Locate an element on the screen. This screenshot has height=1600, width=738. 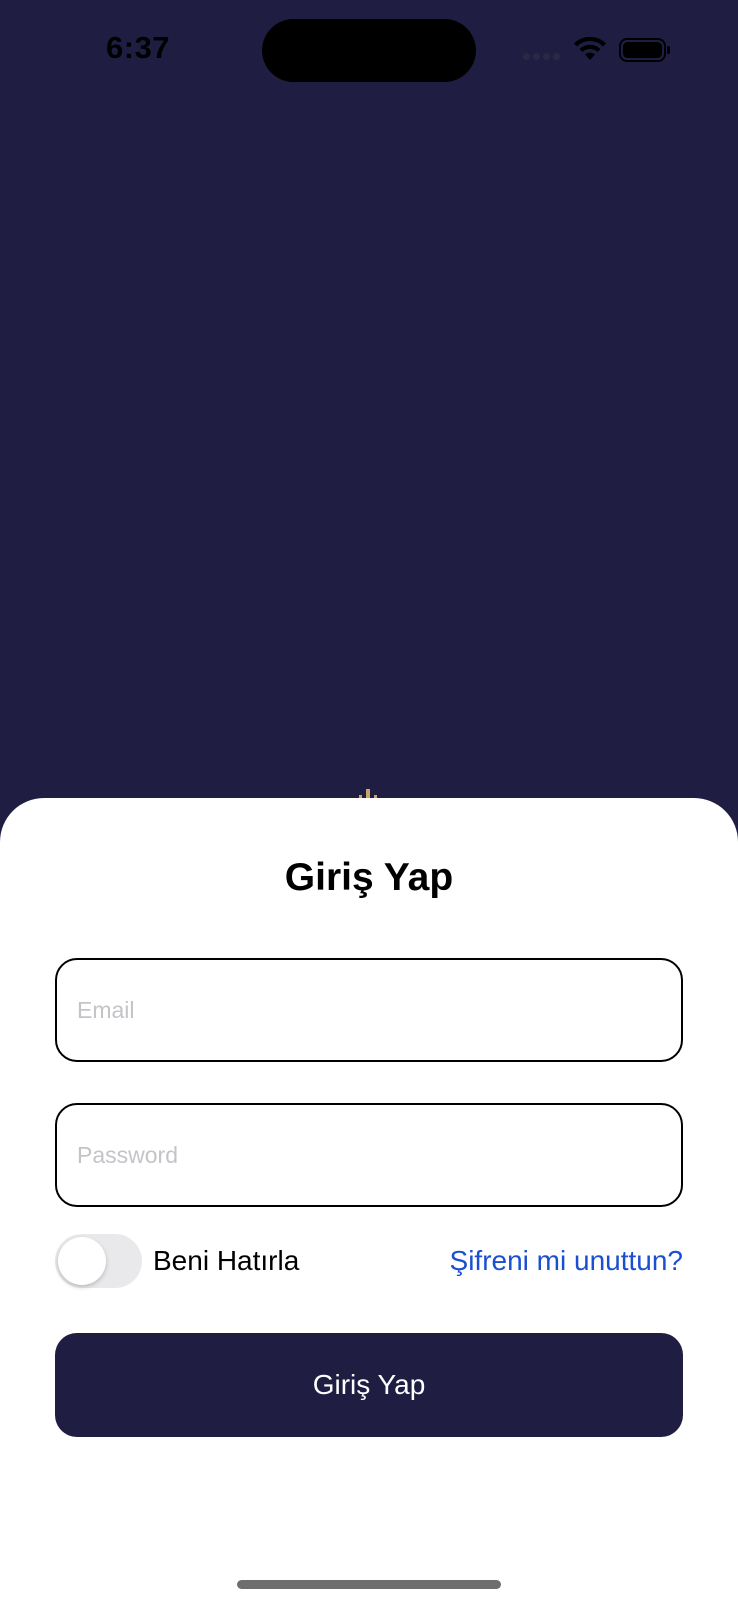
email-field is located at coordinates (369, 1010).